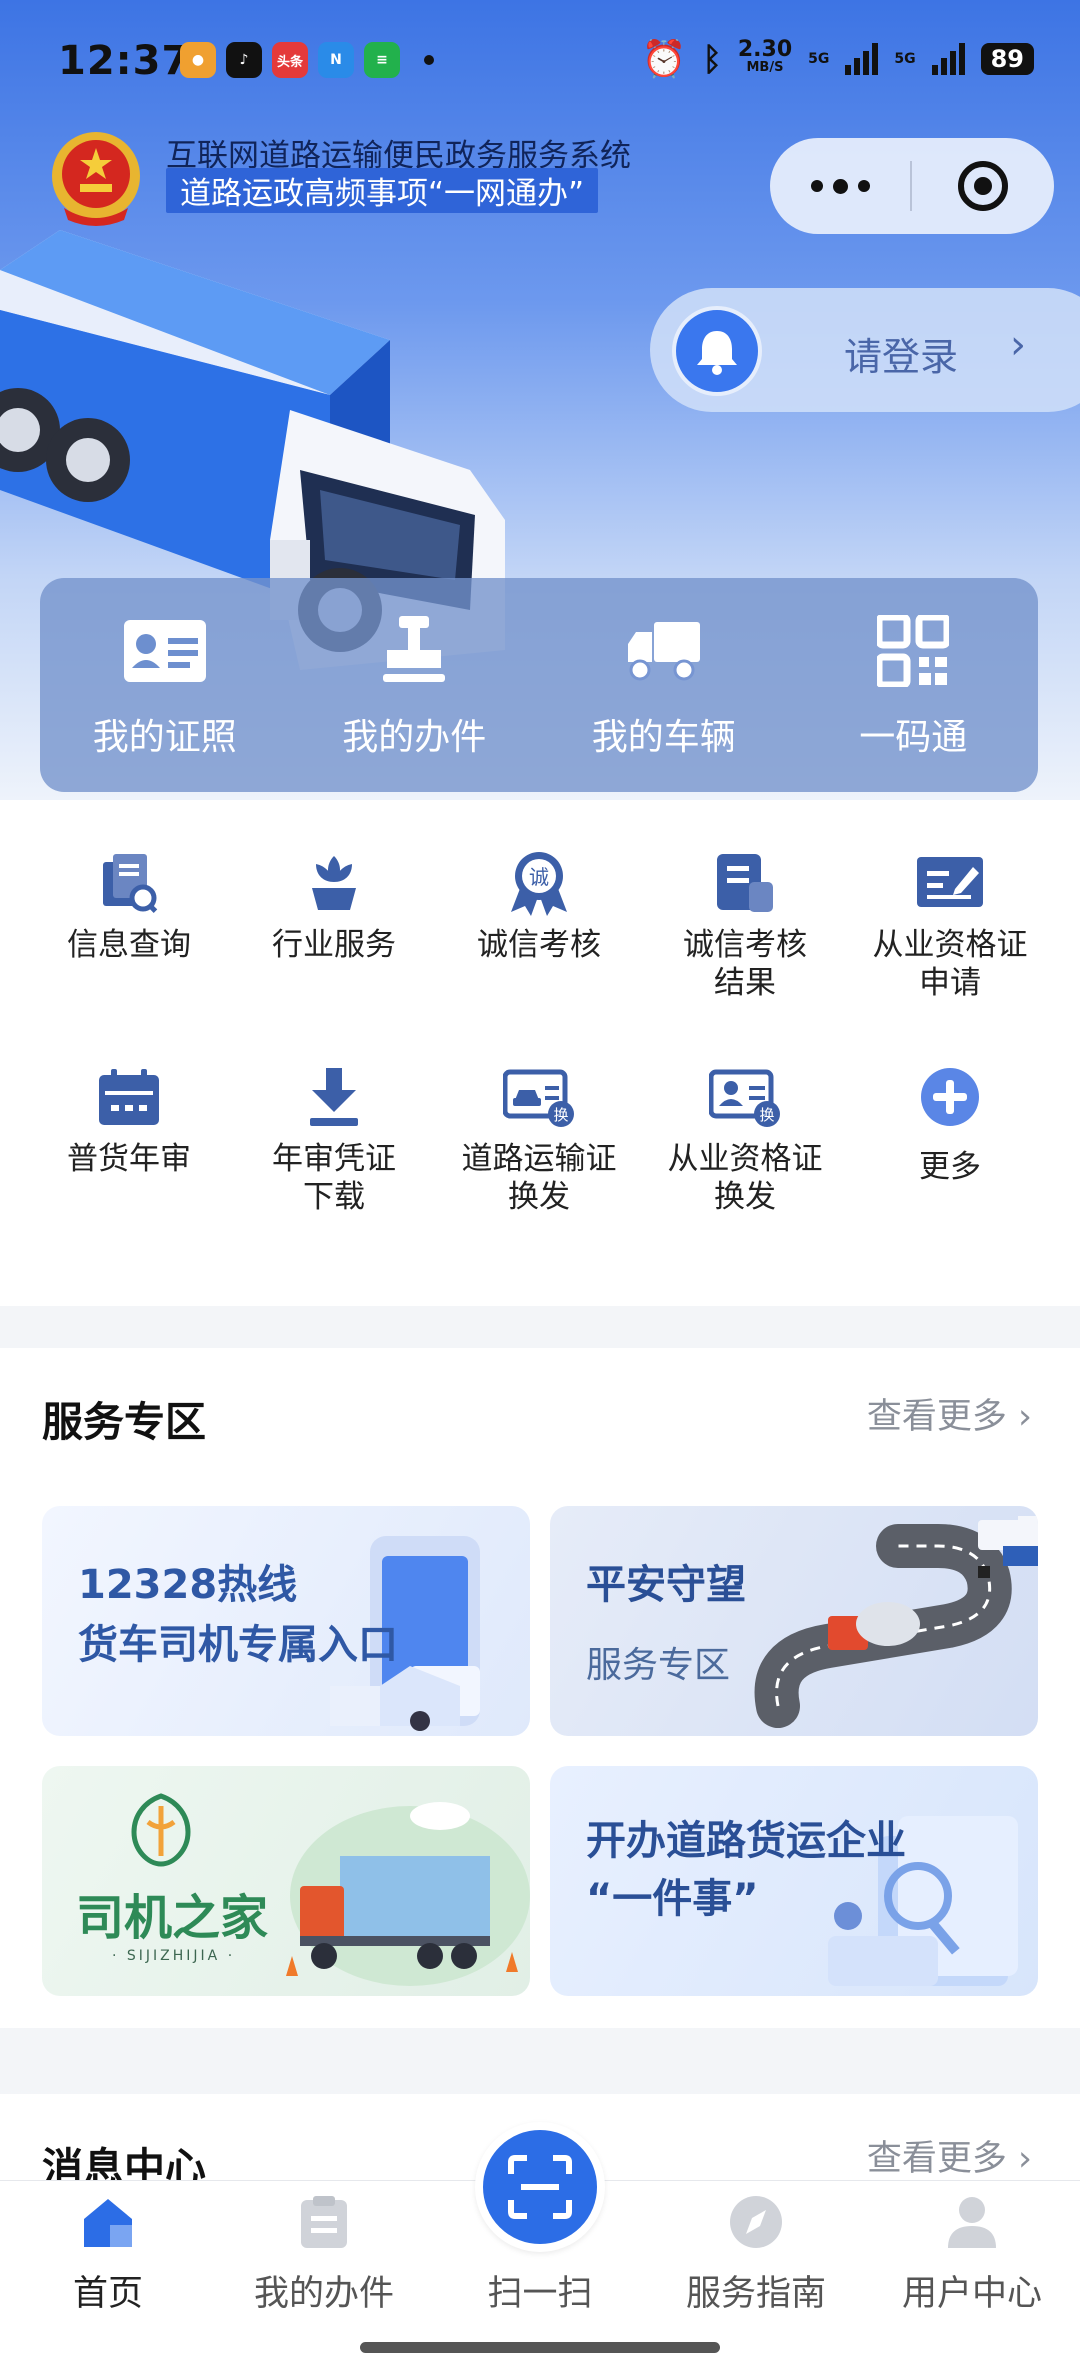 The image size is (1080, 2375). I want to click on network-type-2: 5G, so click(905, 59).